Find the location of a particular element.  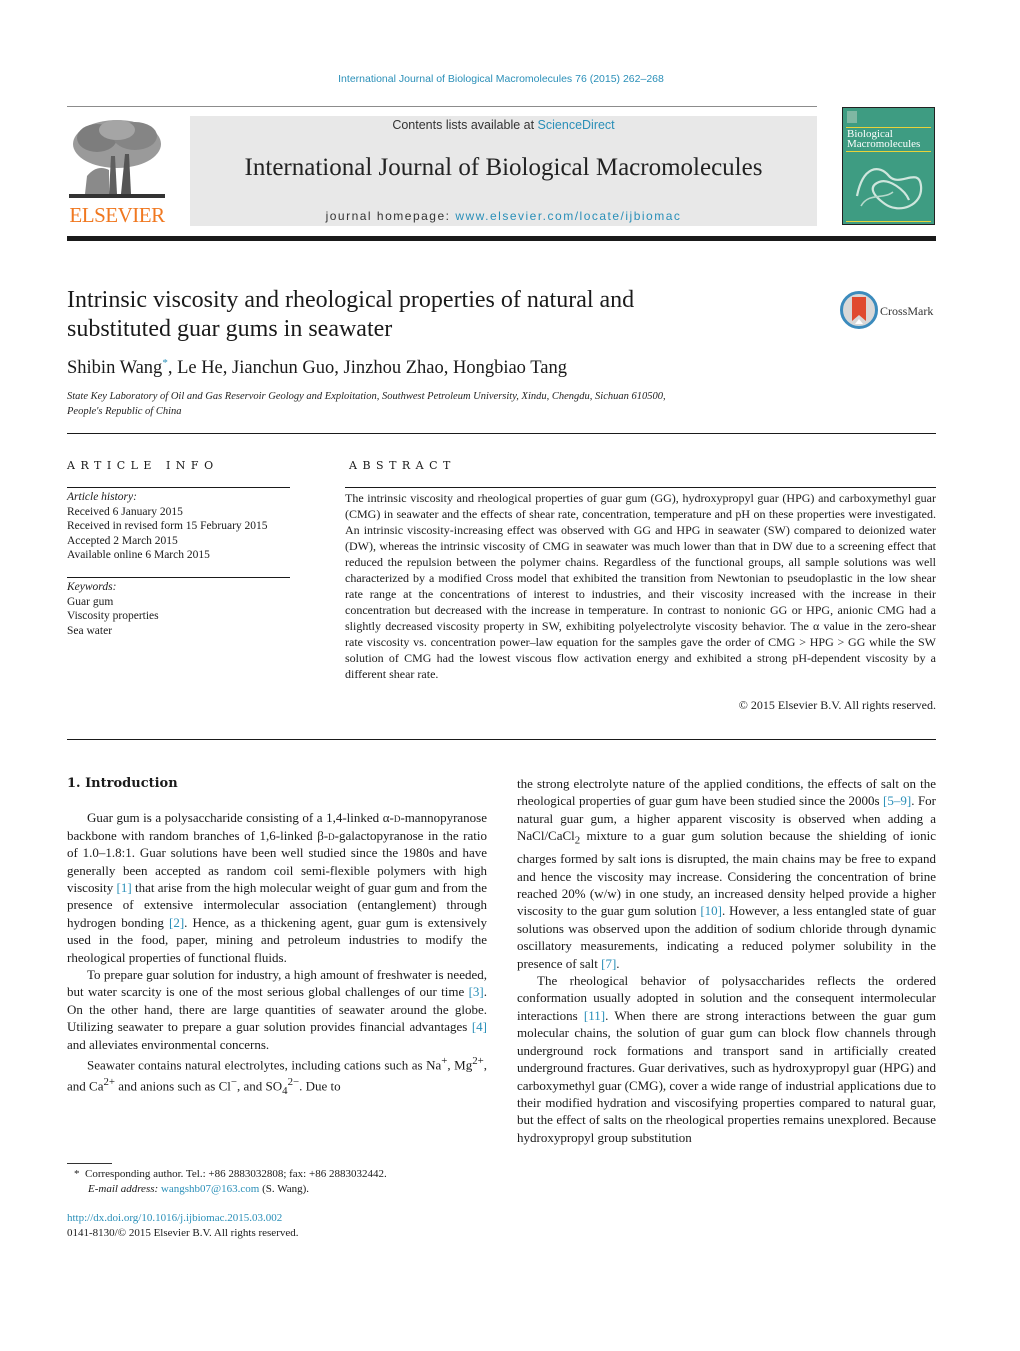

article-title-line2: substituted guar gums in seawater is located at coordinates (230, 329).